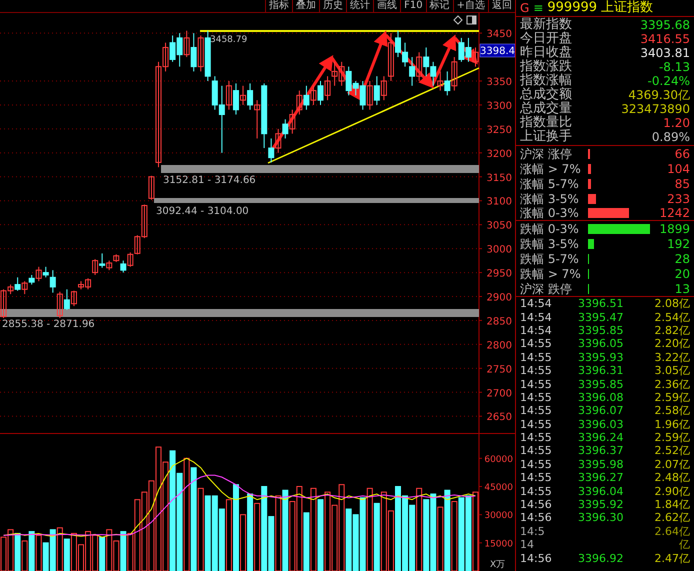  I want to click on tick-volume: 2.90亿, so click(672, 491).